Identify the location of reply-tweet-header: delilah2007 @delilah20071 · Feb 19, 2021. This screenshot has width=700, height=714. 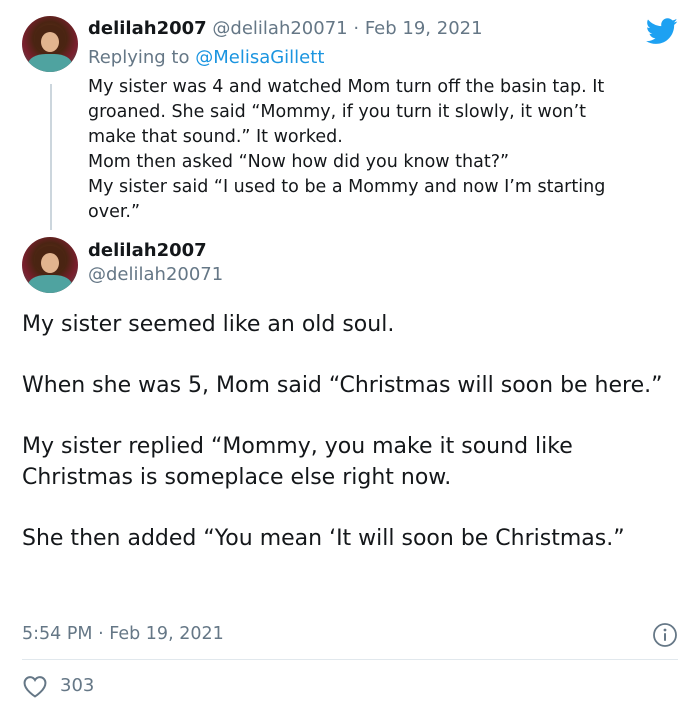
(285, 28).